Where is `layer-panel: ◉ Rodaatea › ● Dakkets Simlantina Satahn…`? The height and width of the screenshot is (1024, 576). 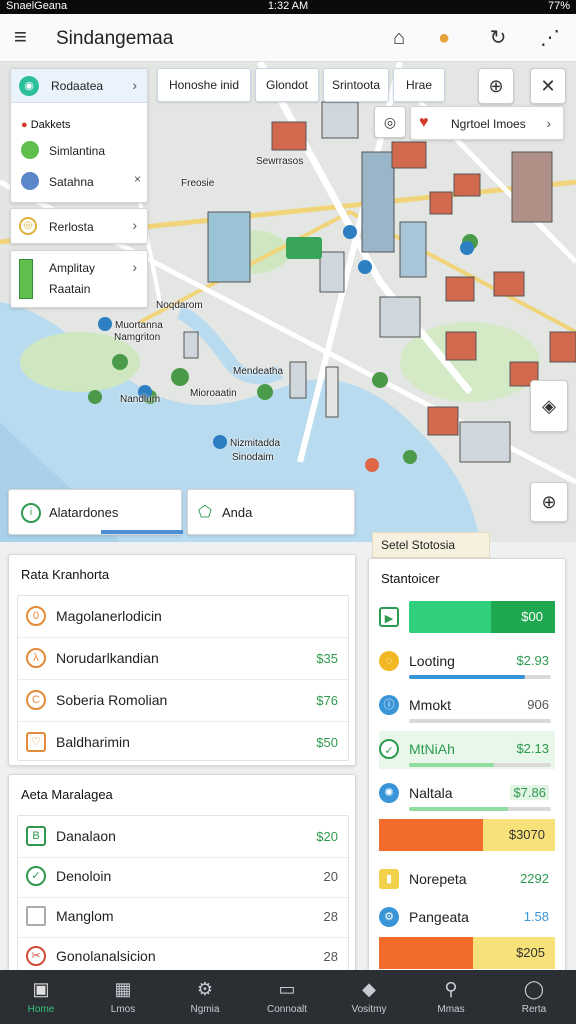
layer-panel: ◉ Rodaatea › ● Dakkets Simlantina Satahn… is located at coordinates (79, 135).